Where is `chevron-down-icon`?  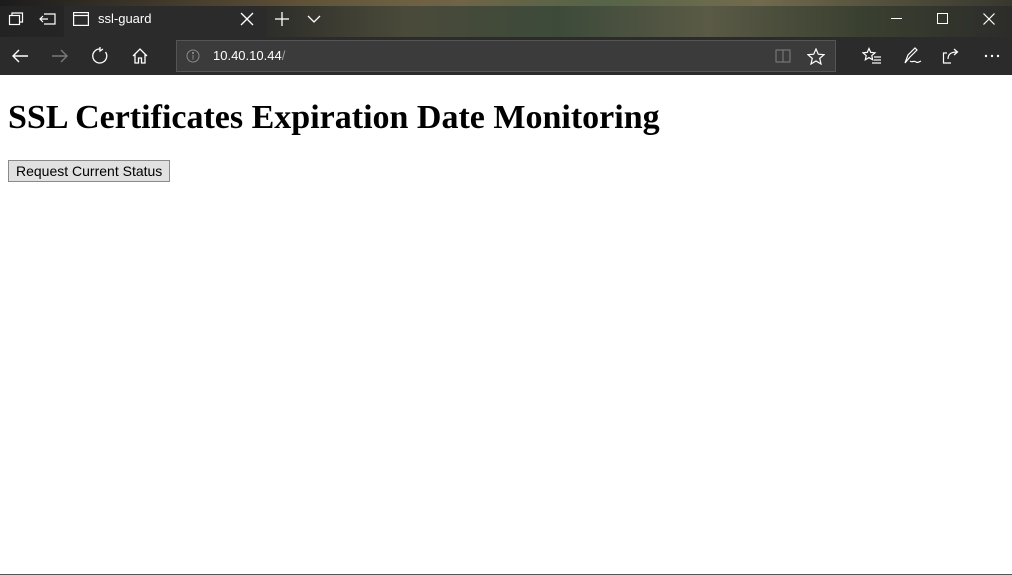 chevron-down-icon is located at coordinates (314, 18).